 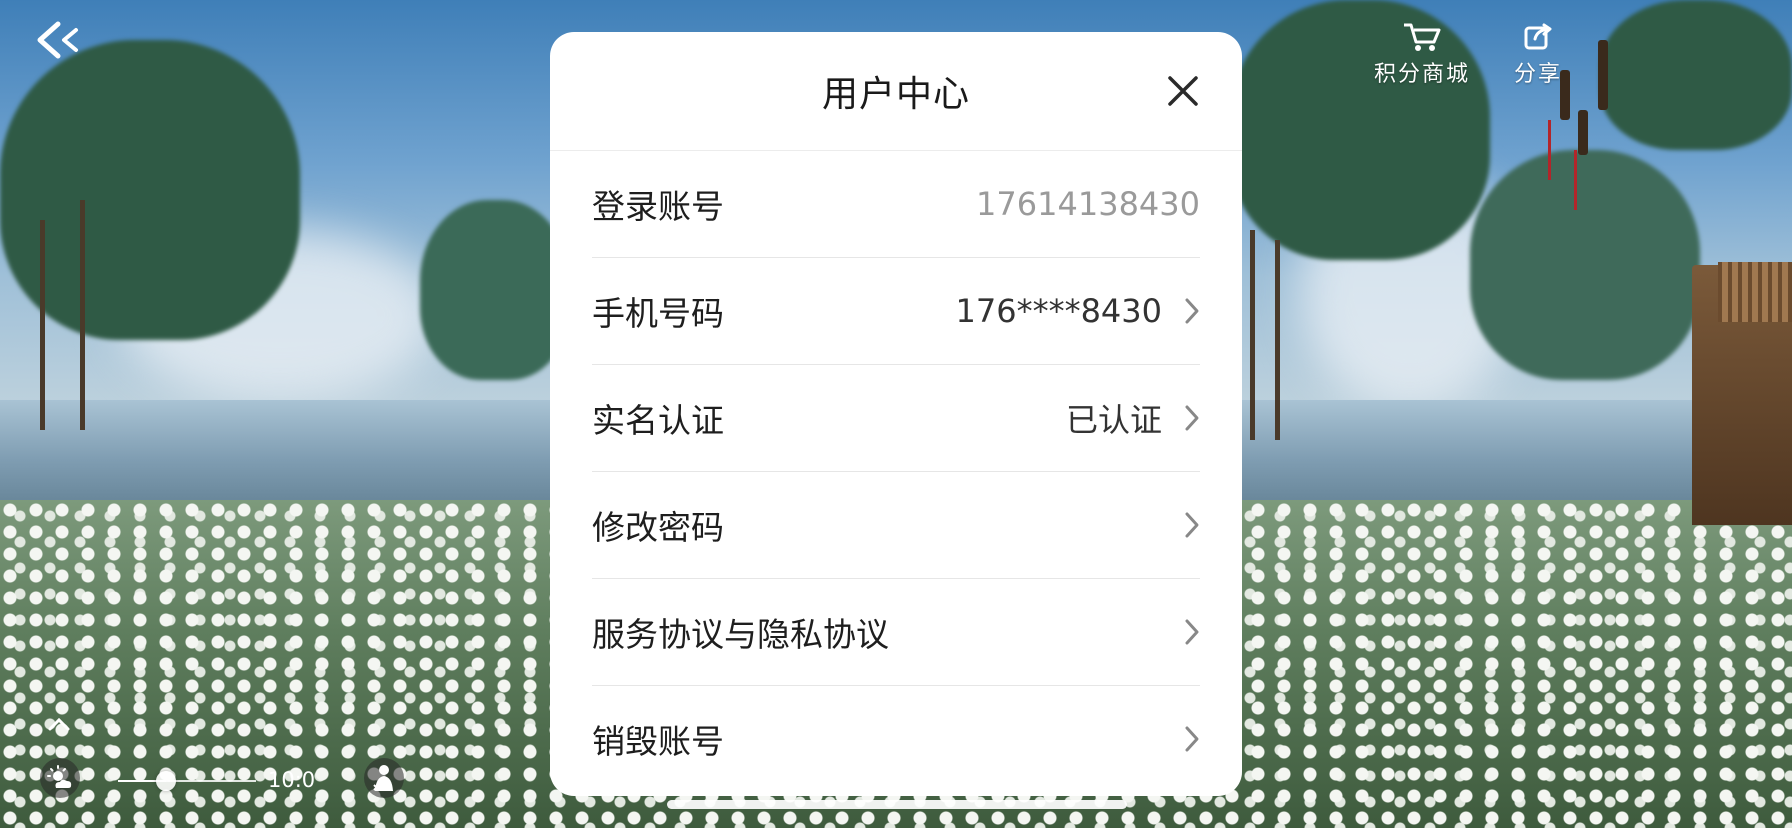 I want to click on row-delete-account: 销毁账号, so click(x=896, y=739).